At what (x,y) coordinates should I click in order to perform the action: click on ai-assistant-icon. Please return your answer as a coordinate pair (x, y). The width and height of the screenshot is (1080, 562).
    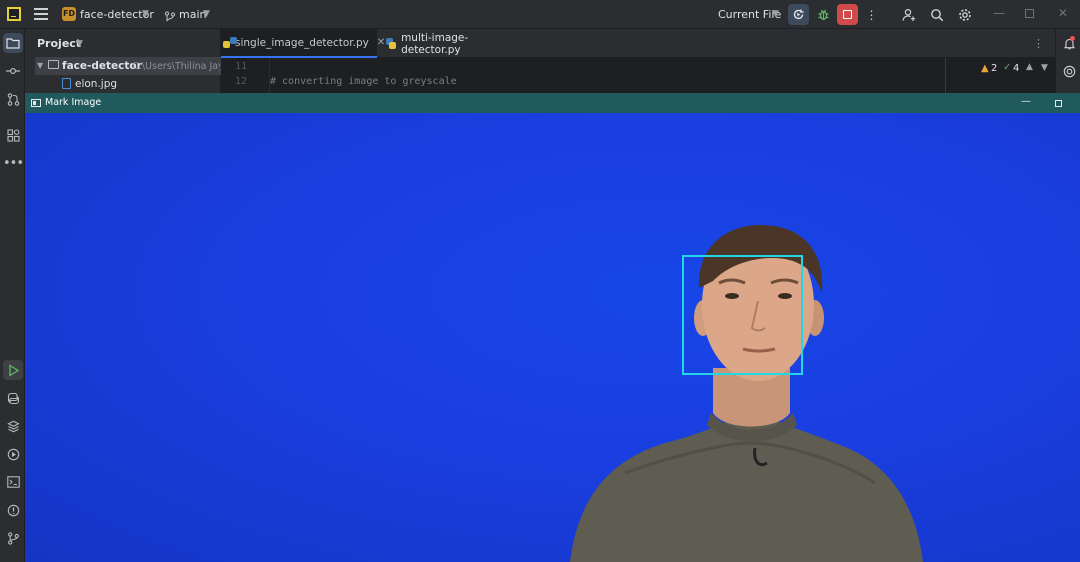
    Looking at the image, I should click on (1069, 71).